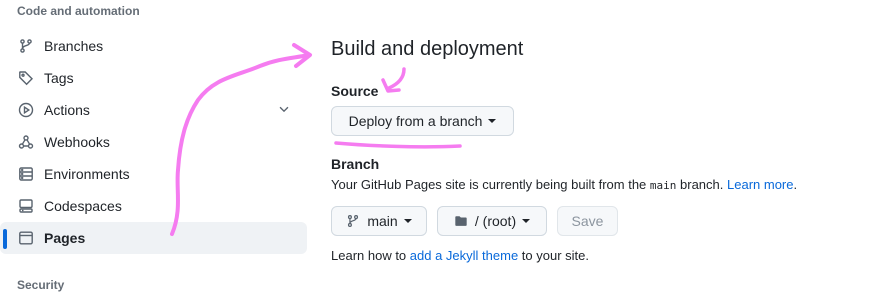 The height and width of the screenshot is (292, 874). I want to click on folder-icon, so click(461, 221).